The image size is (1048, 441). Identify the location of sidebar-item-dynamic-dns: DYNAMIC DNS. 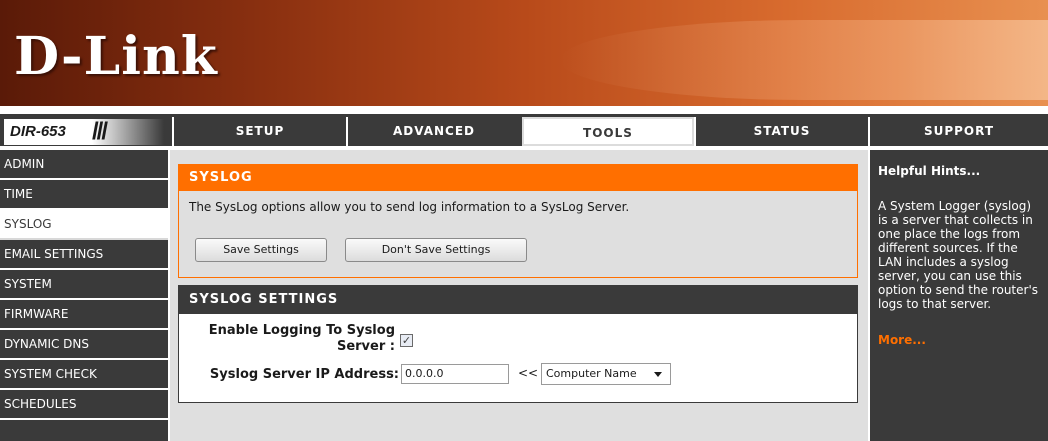
(84, 345).